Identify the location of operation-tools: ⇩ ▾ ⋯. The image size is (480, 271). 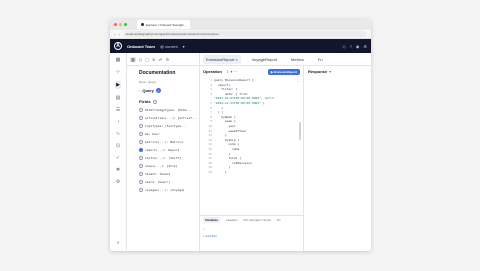
(232, 71).